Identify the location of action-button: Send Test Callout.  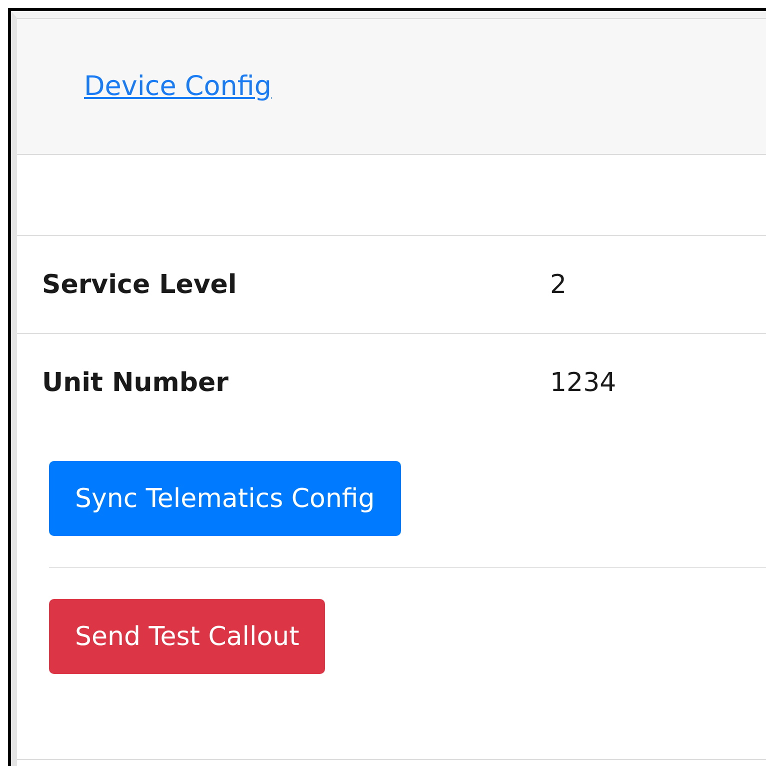
(187, 636).